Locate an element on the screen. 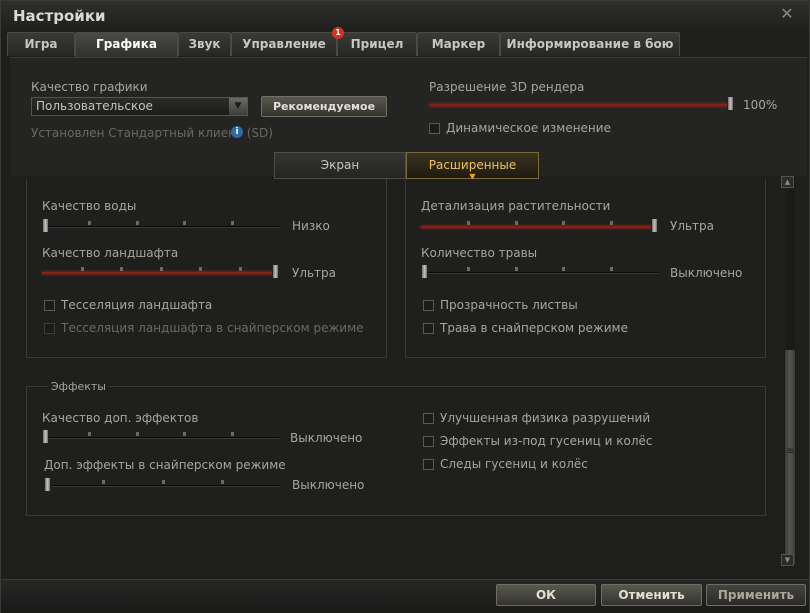 This screenshot has width=810, height=613. water-quality-slider is located at coordinates (160, 225).